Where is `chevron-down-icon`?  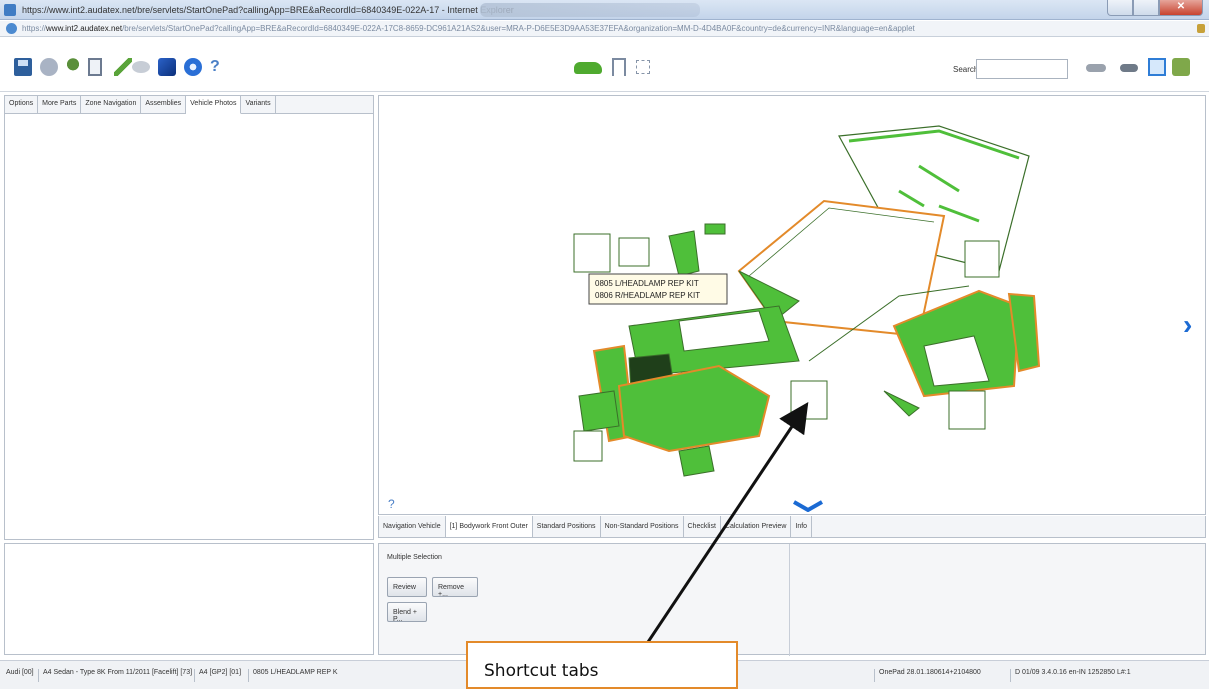 chevron-down-icon is located at coordinates (808, 506).